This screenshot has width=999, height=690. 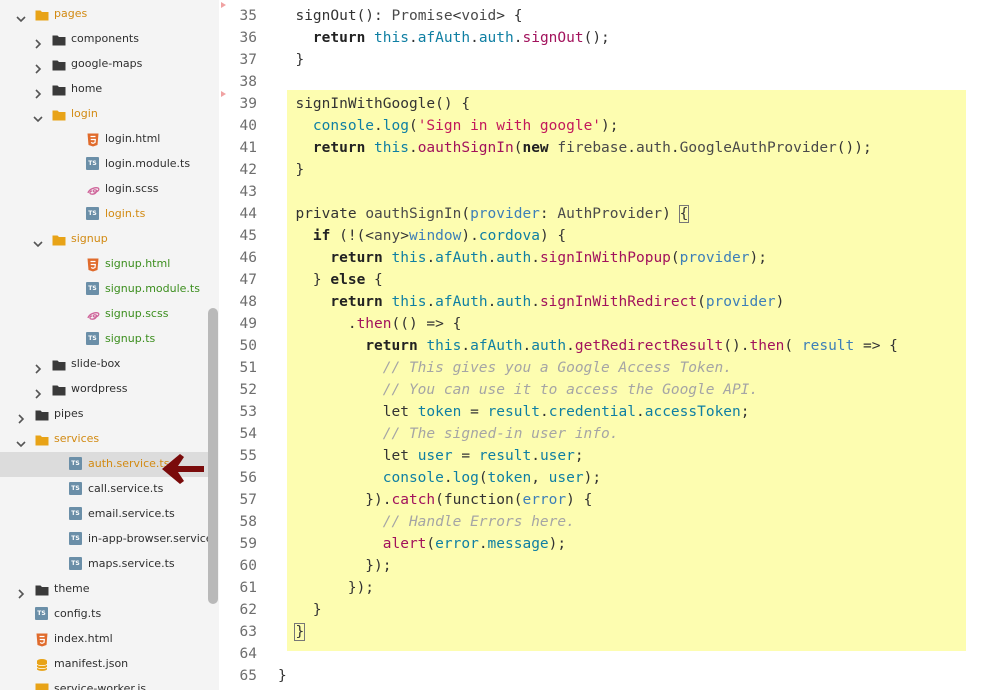 What do you see at coordinates (609, 170) in the screenshot?
I see `code-line: 42 }` at bounding box center [609, 170].